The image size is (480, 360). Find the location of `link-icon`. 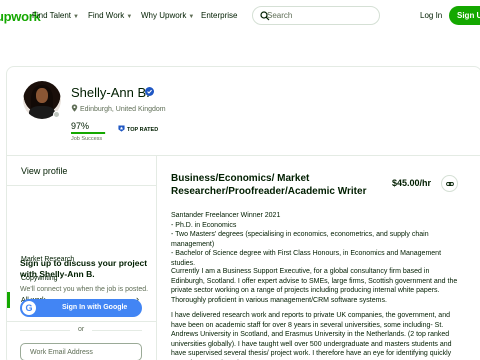

link-icon is located at coordinates (450, 184).